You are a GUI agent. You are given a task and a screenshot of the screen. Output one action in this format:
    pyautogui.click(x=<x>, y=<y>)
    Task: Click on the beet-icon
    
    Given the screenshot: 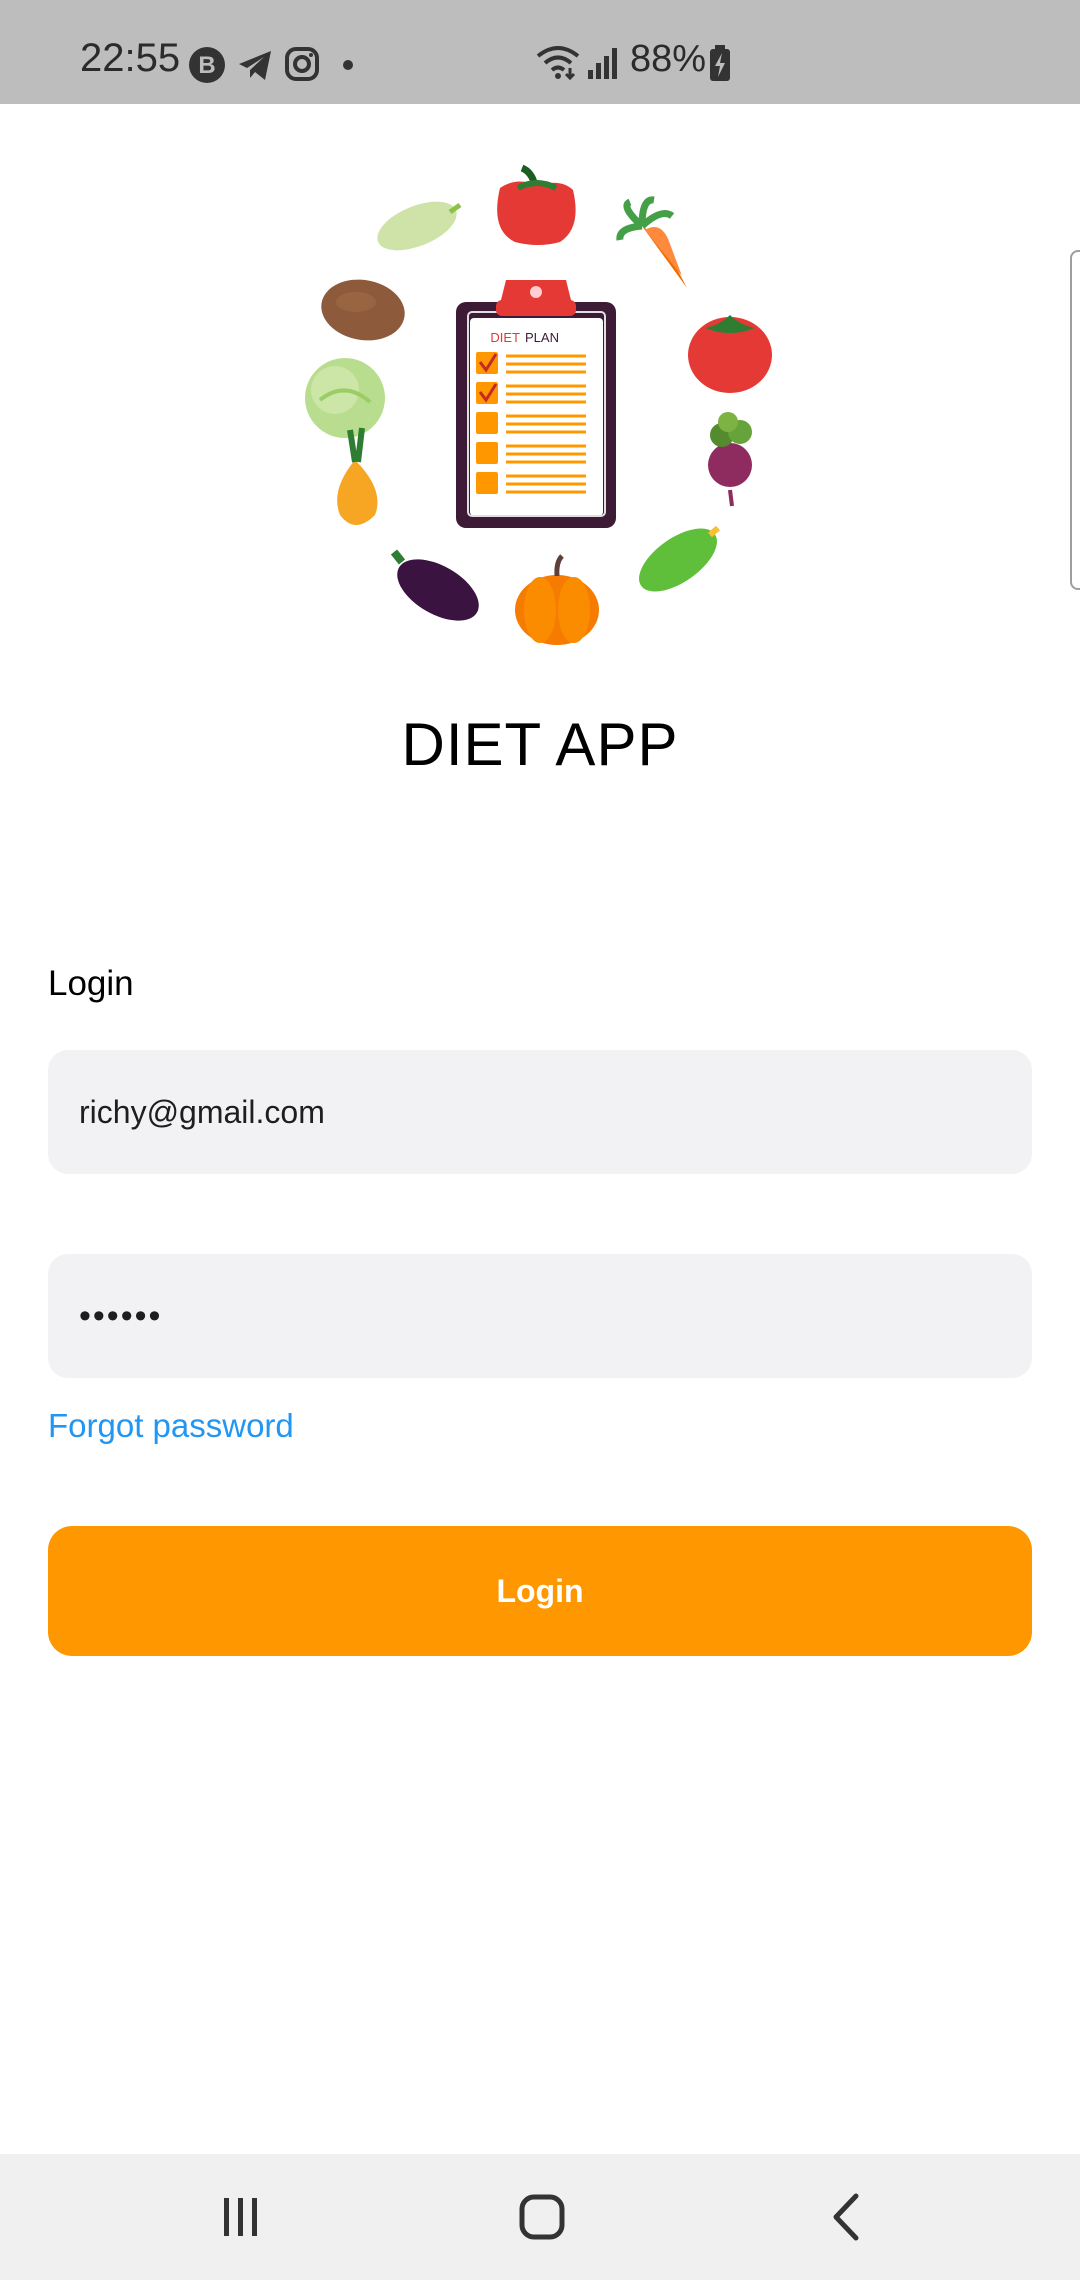 What is the action you would take?
    pyautogui.click(x=730, y=459)
    